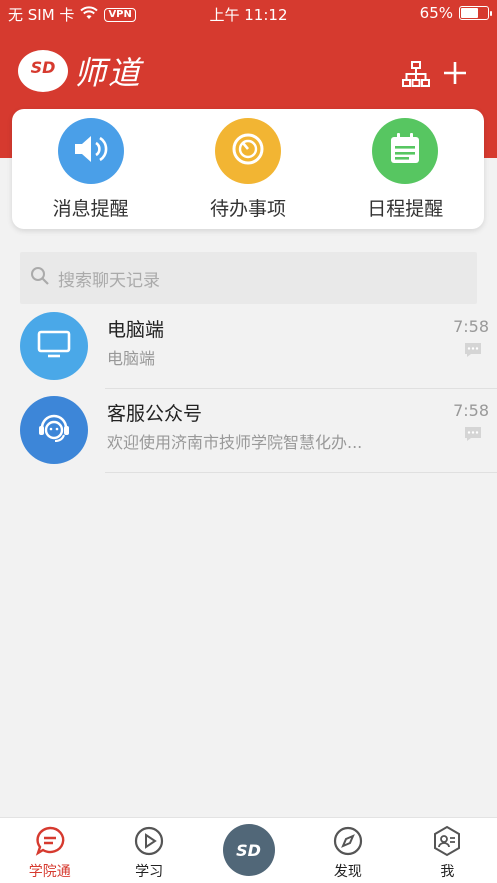 This screenshot has height=883, width=497. Describe the element at coordinates (417, 75) in the screenshot. I see `org-chart-icon` at that location.